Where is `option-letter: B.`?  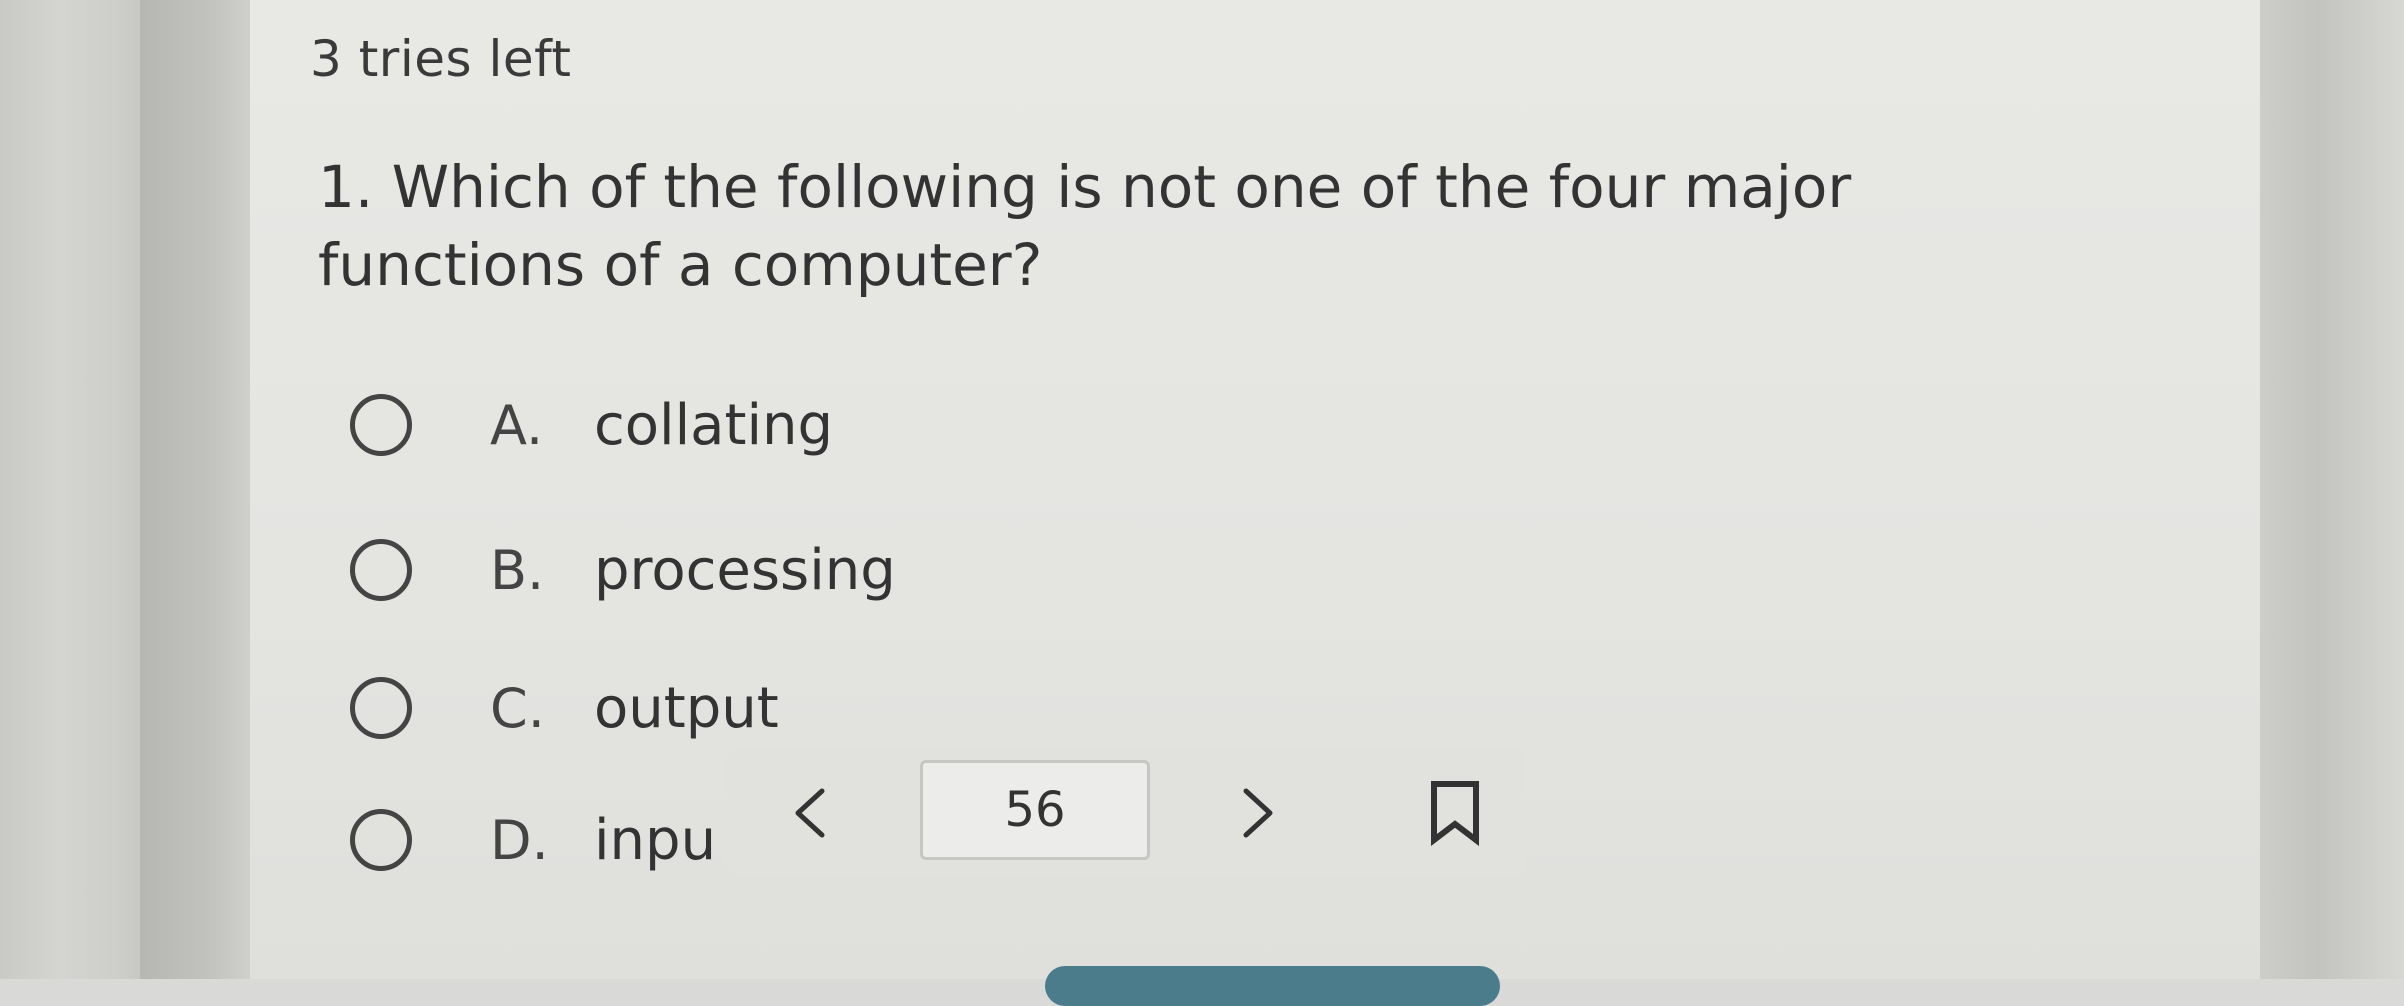
option-letter: B. is located at coordinates (517, 570).